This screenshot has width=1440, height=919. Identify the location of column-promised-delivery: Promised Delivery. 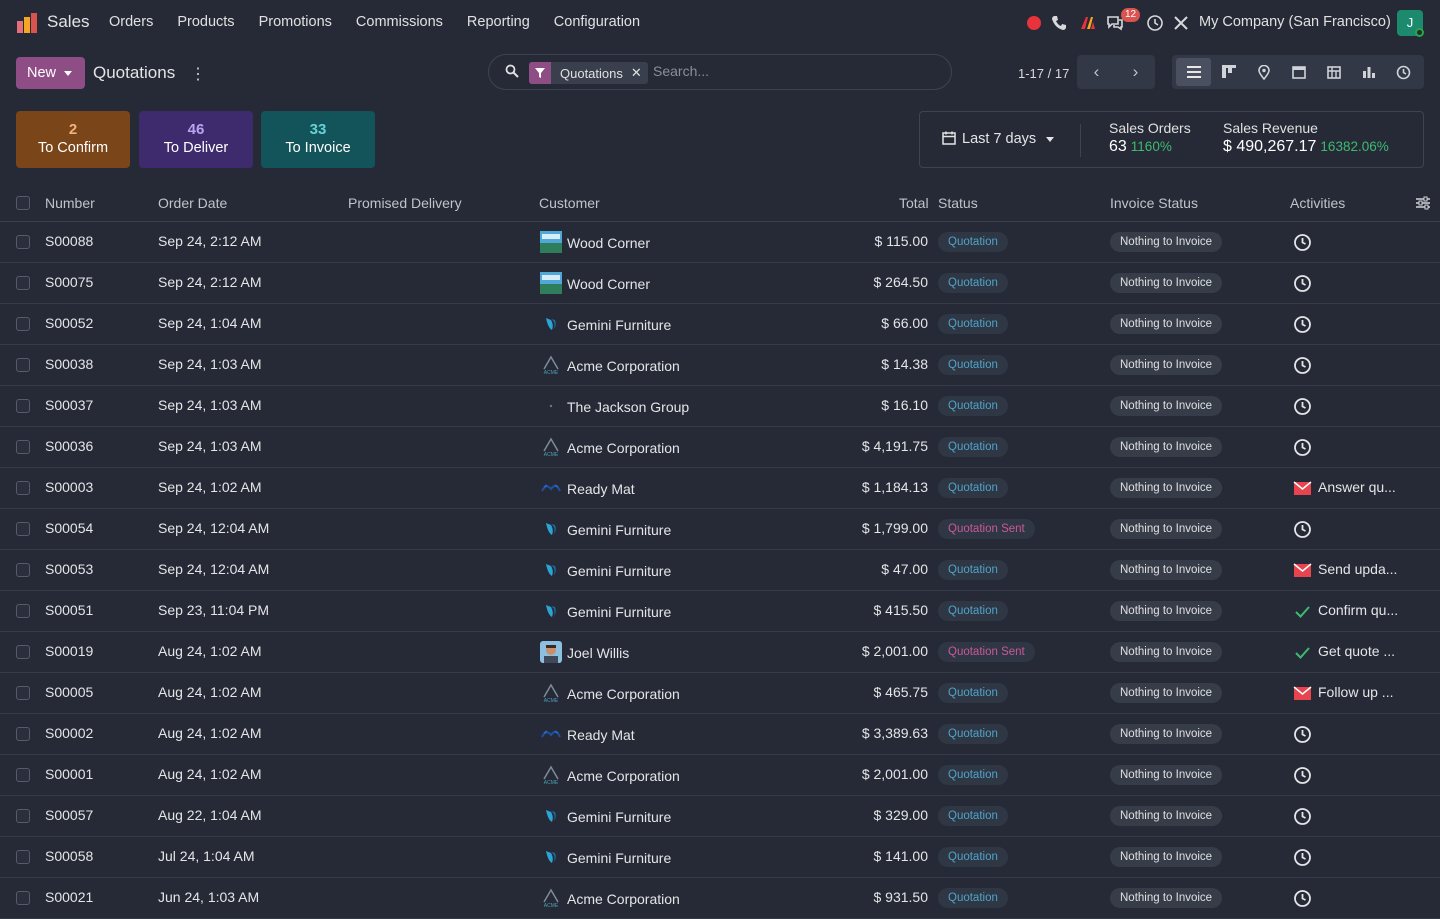
(405, 203).